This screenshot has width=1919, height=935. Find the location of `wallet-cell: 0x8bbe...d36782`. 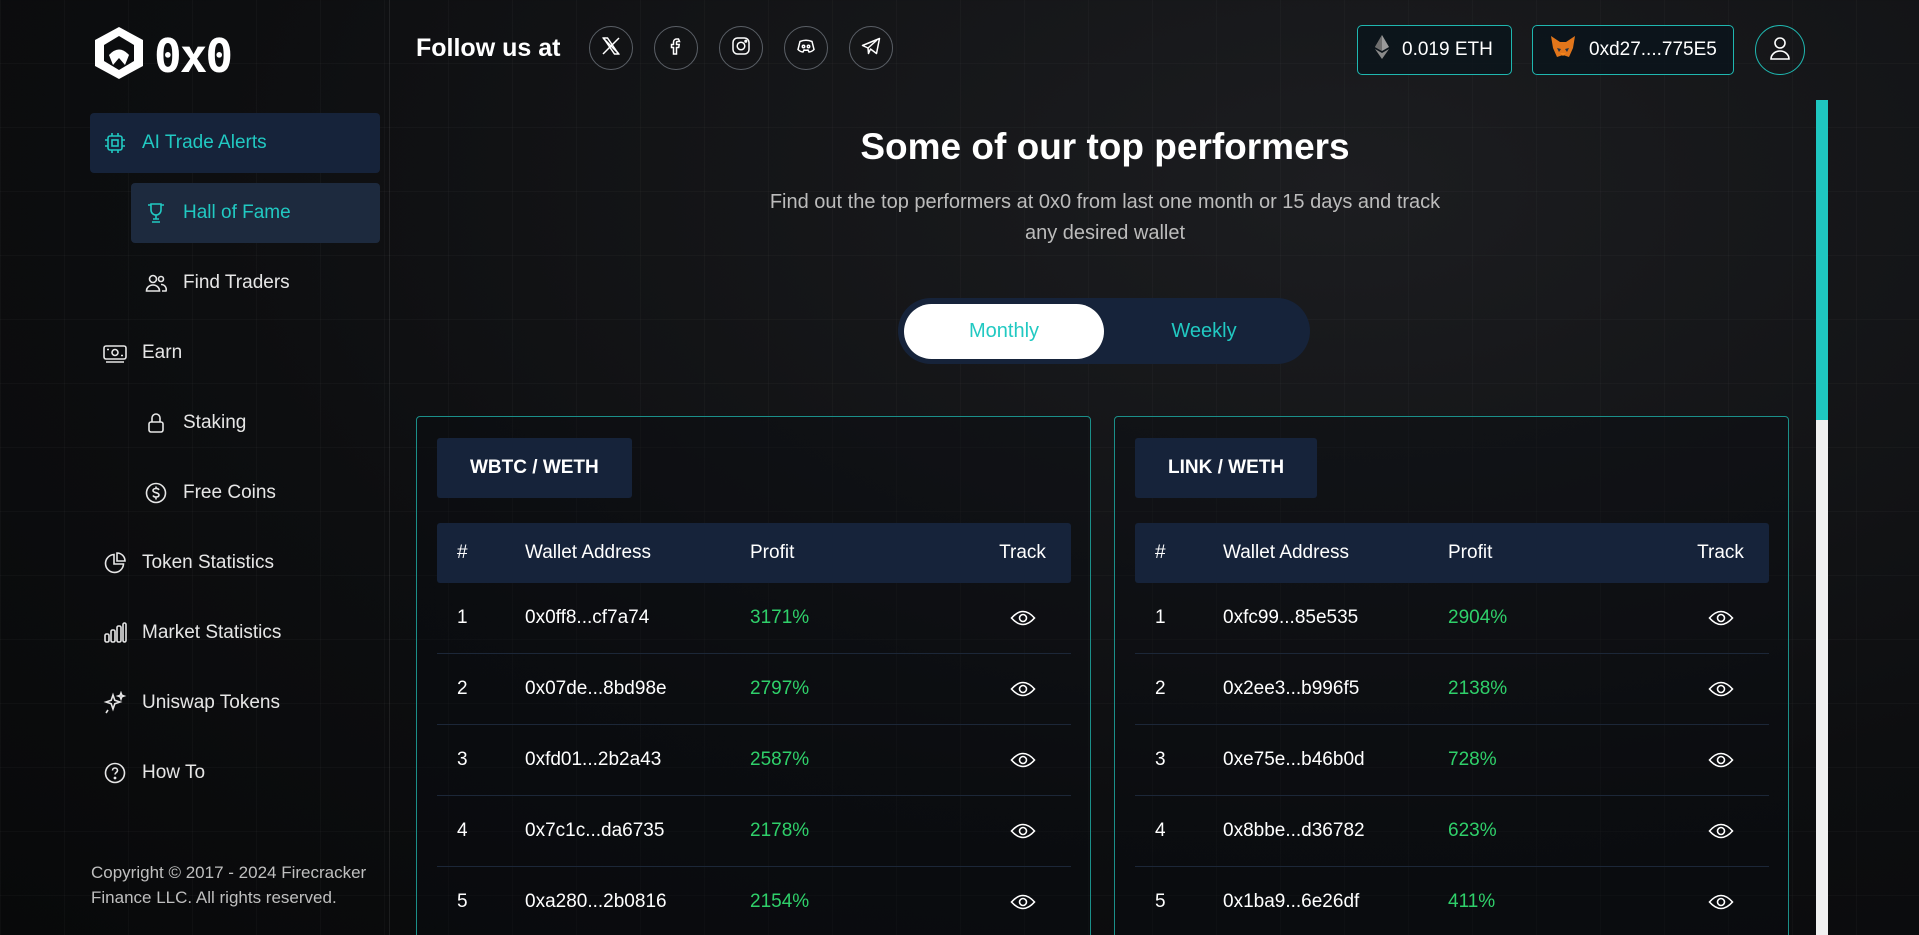

wallet-cell: 0x8bbe...d36782 is located at coordinates (1294, 830).